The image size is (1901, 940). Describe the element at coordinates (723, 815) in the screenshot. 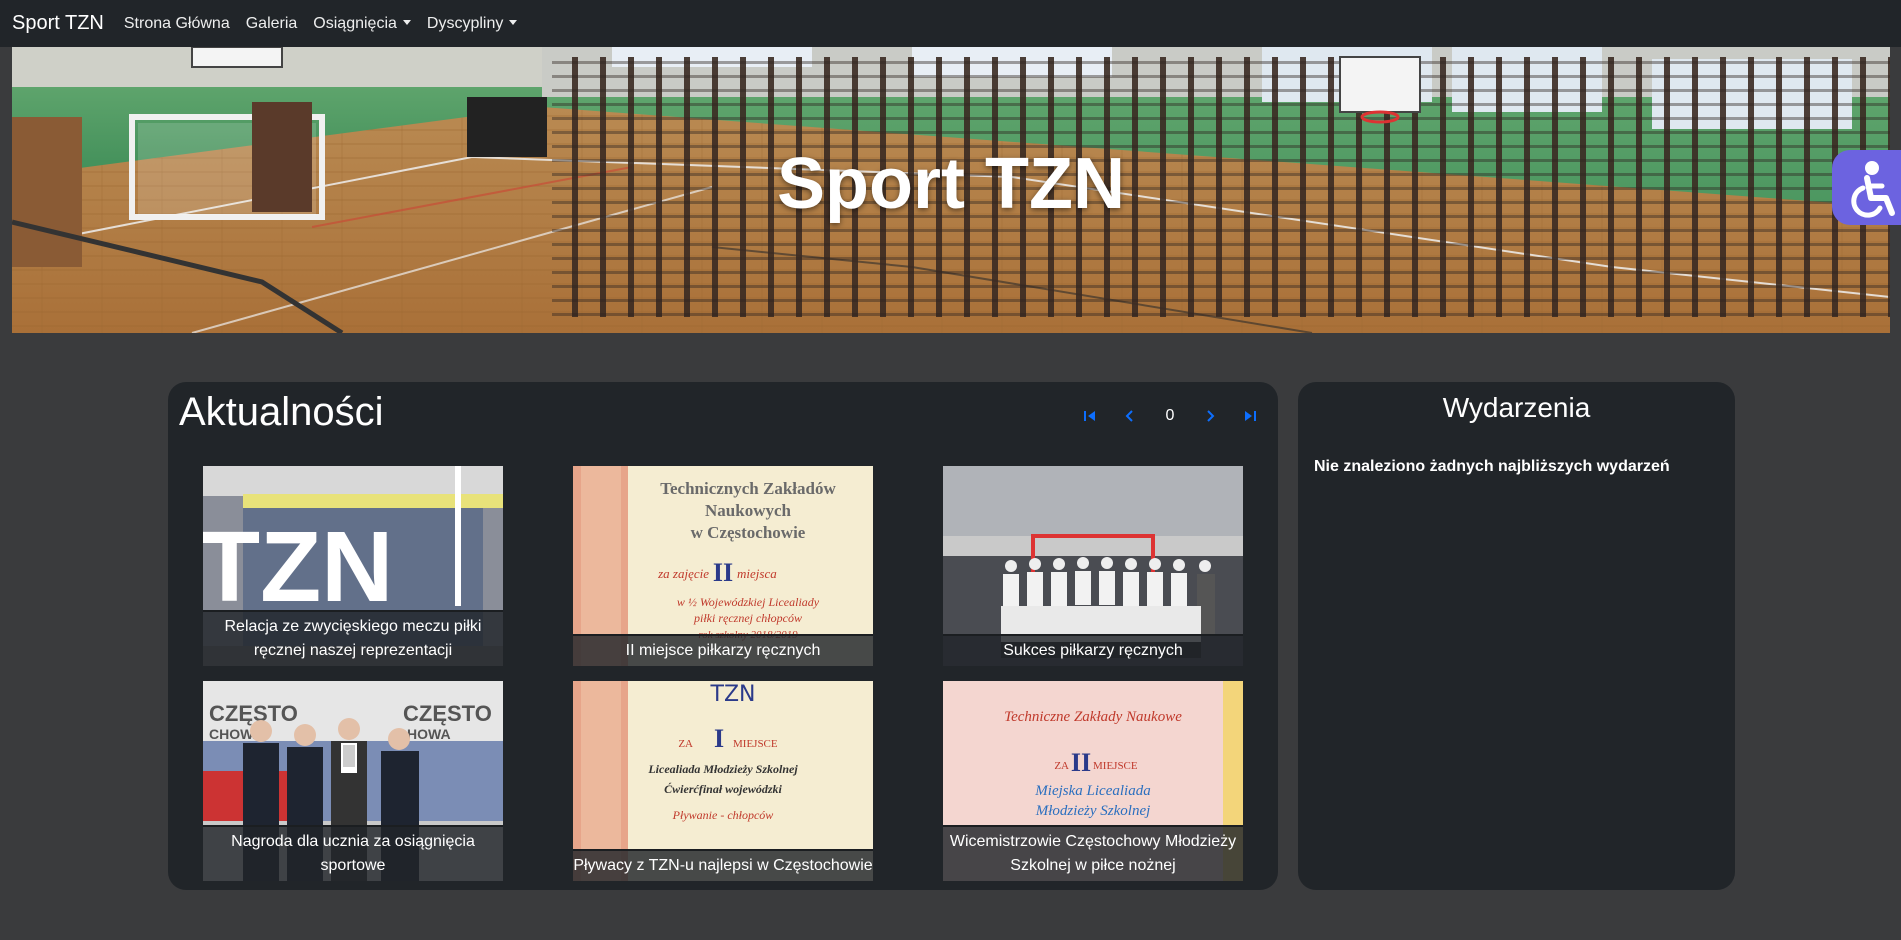

I see `svg-text: Pływanie - chłopców` at that location.